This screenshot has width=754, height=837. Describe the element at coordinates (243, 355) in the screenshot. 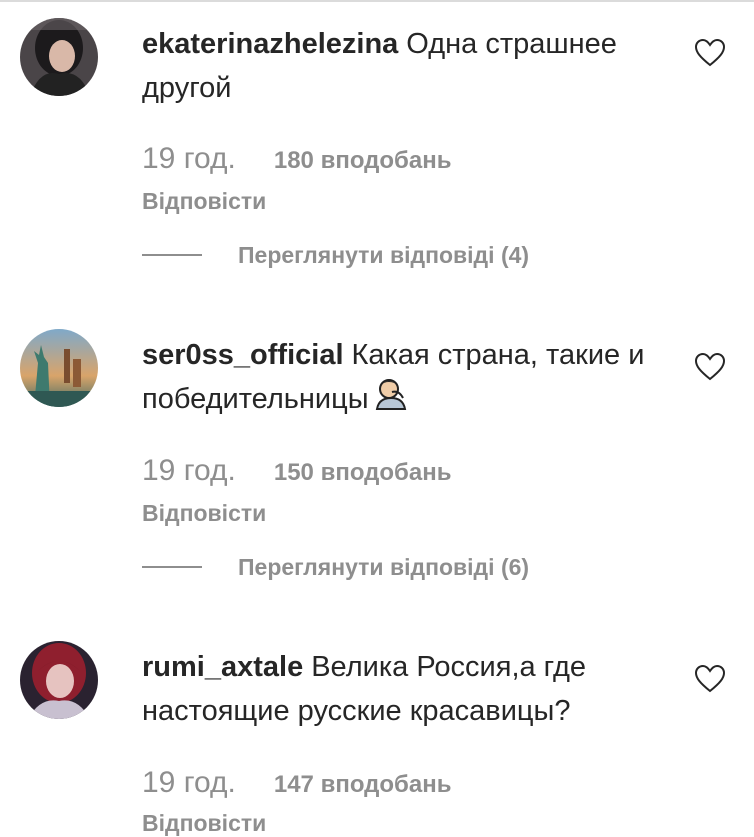

I see `comment-username: ser0ss_official` at that location.